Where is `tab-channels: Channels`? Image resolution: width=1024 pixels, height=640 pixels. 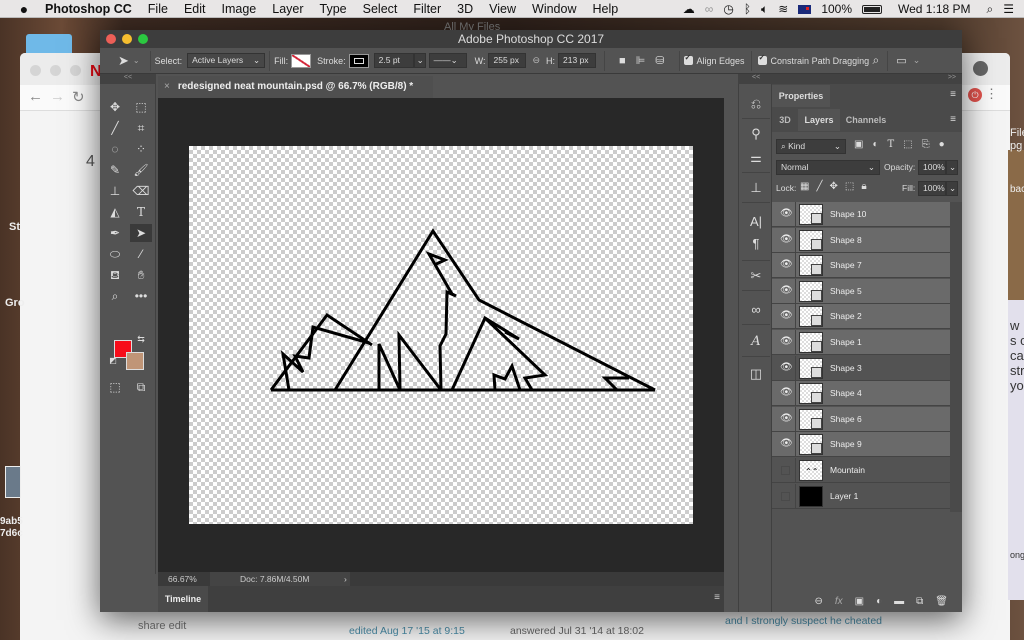 tab-channels: Channels is located at coordinates (866, 120).